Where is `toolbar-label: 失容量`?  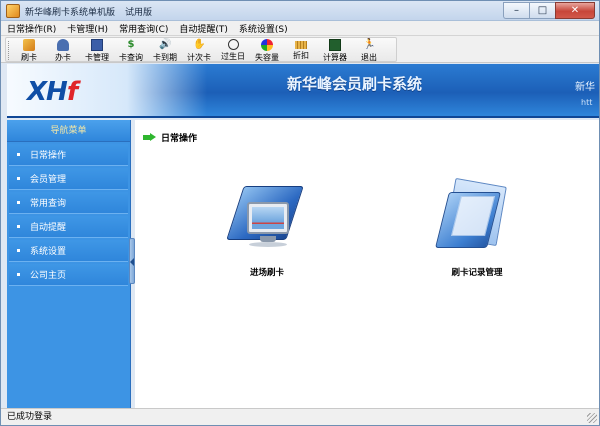
toolbar-label: 失容量 is located at coordinates (267, 57).